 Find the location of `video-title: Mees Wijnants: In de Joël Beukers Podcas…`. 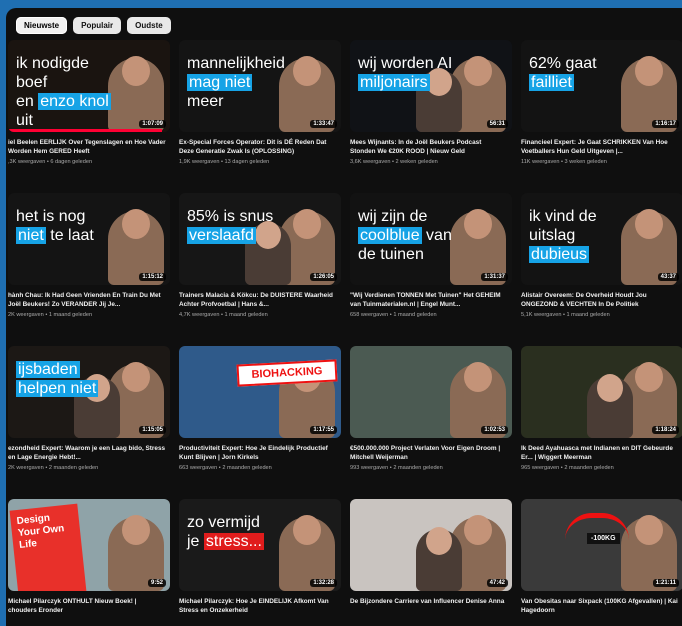

video-title: Mees Wijnants: In de Joël Beukers Podcas… is located at coordinates (431, 147).